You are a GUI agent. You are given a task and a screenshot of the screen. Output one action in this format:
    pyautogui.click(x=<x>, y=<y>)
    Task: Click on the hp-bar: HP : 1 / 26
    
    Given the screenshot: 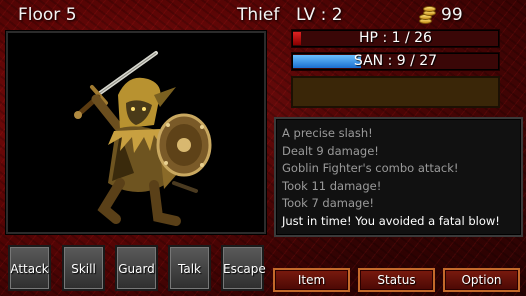 What is the action you would take?
    pyautogui.click(x=395, y=38)
    